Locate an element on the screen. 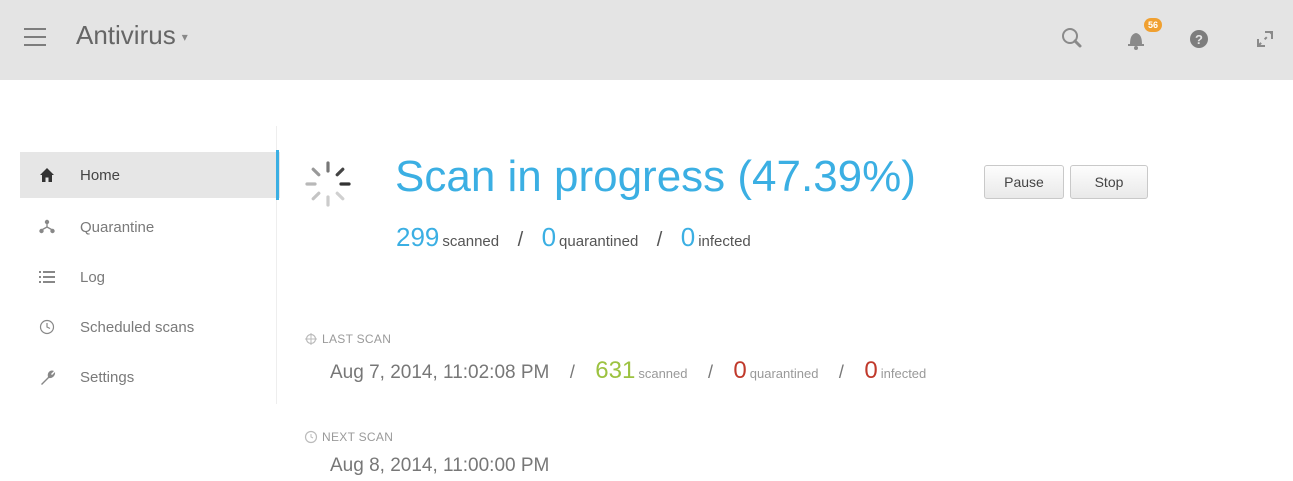 The height and width of the screenshot is (481, 1293). app-title-dropdown: Antivirus ▾ is located at coordinates (132, 35).